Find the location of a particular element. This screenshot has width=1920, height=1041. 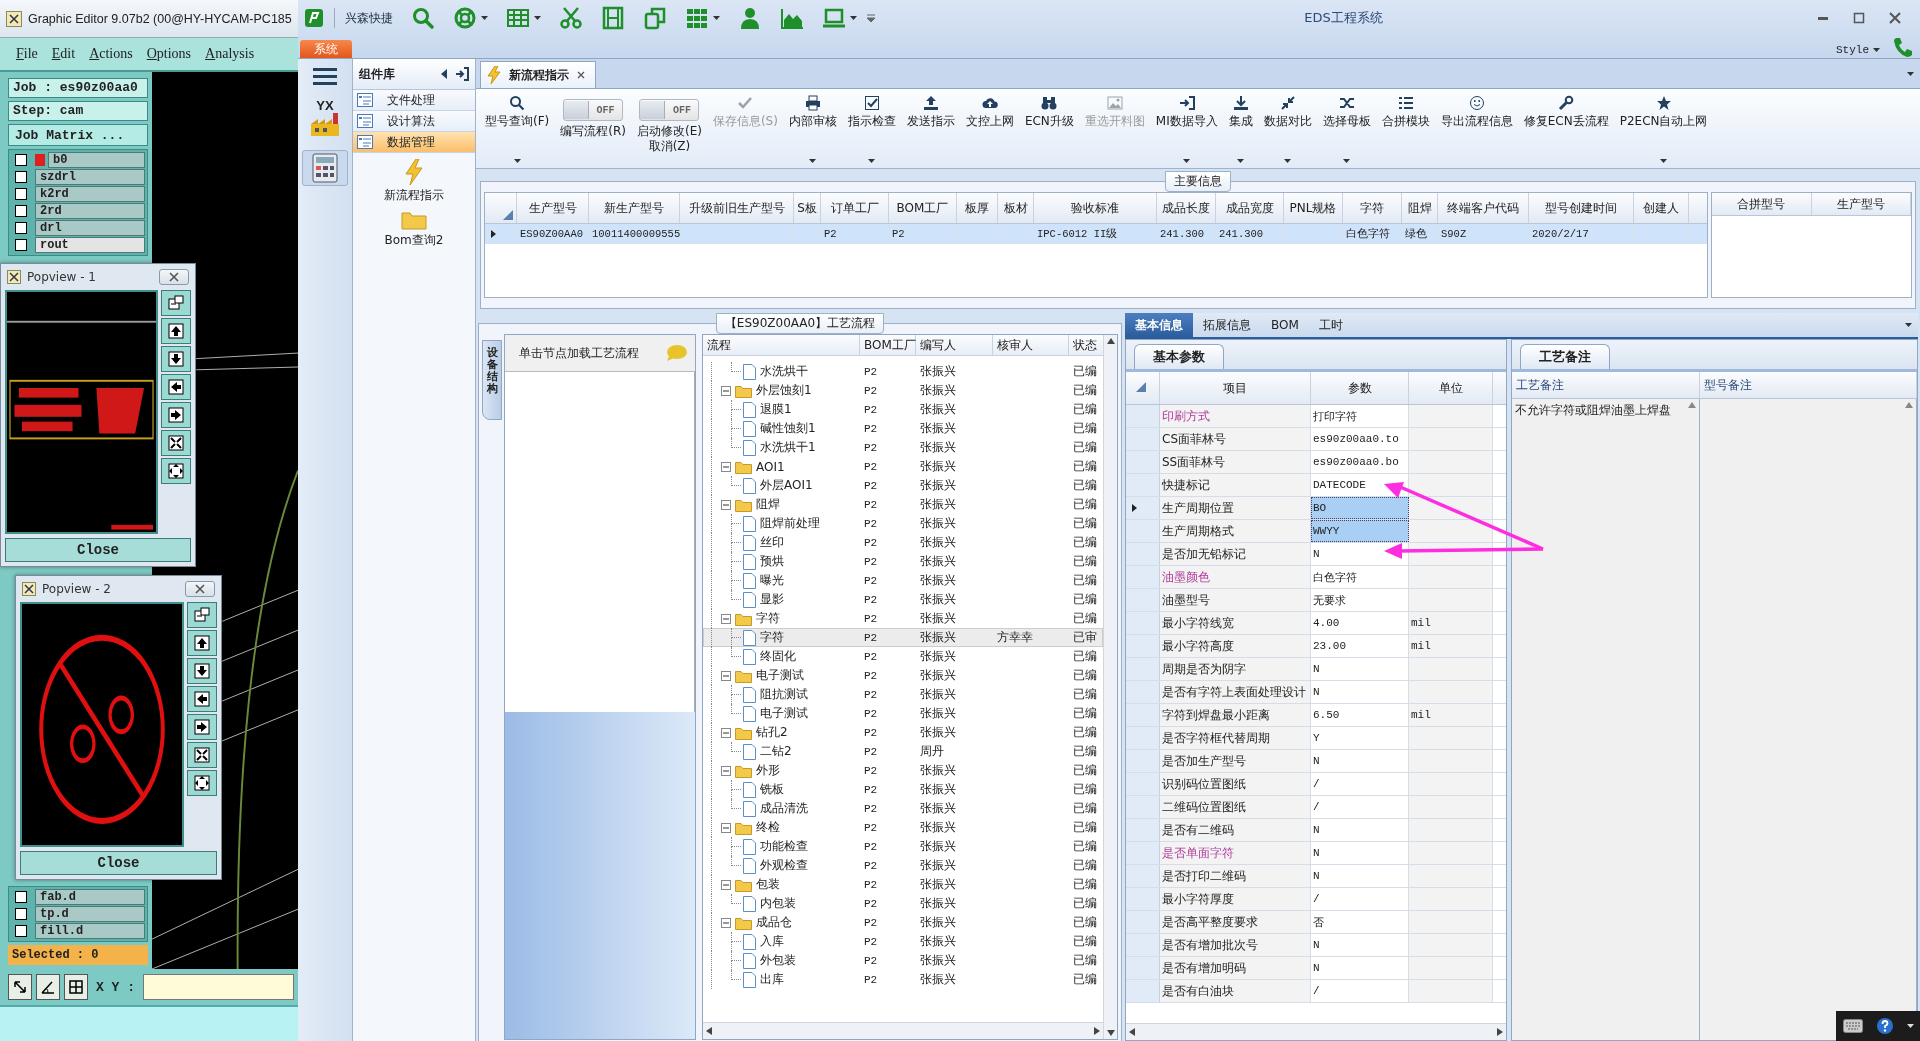

tree-row: 预烘 P2 张振兴 已编 is located at coordinates (903, 561).